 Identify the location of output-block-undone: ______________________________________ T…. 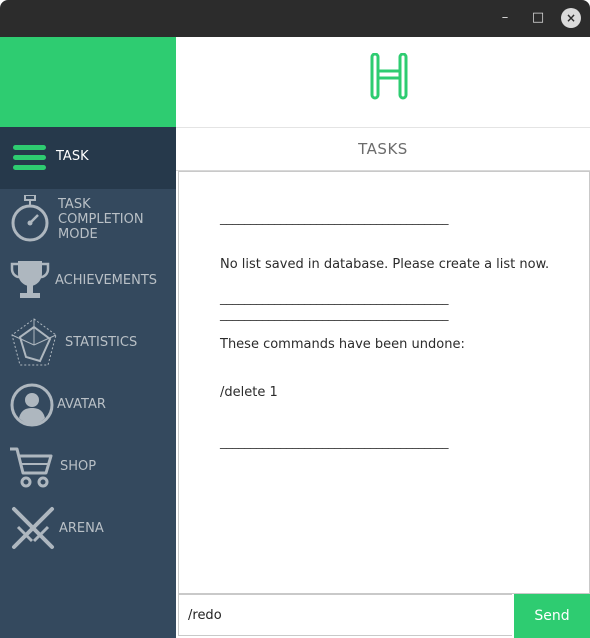
(342, 370).